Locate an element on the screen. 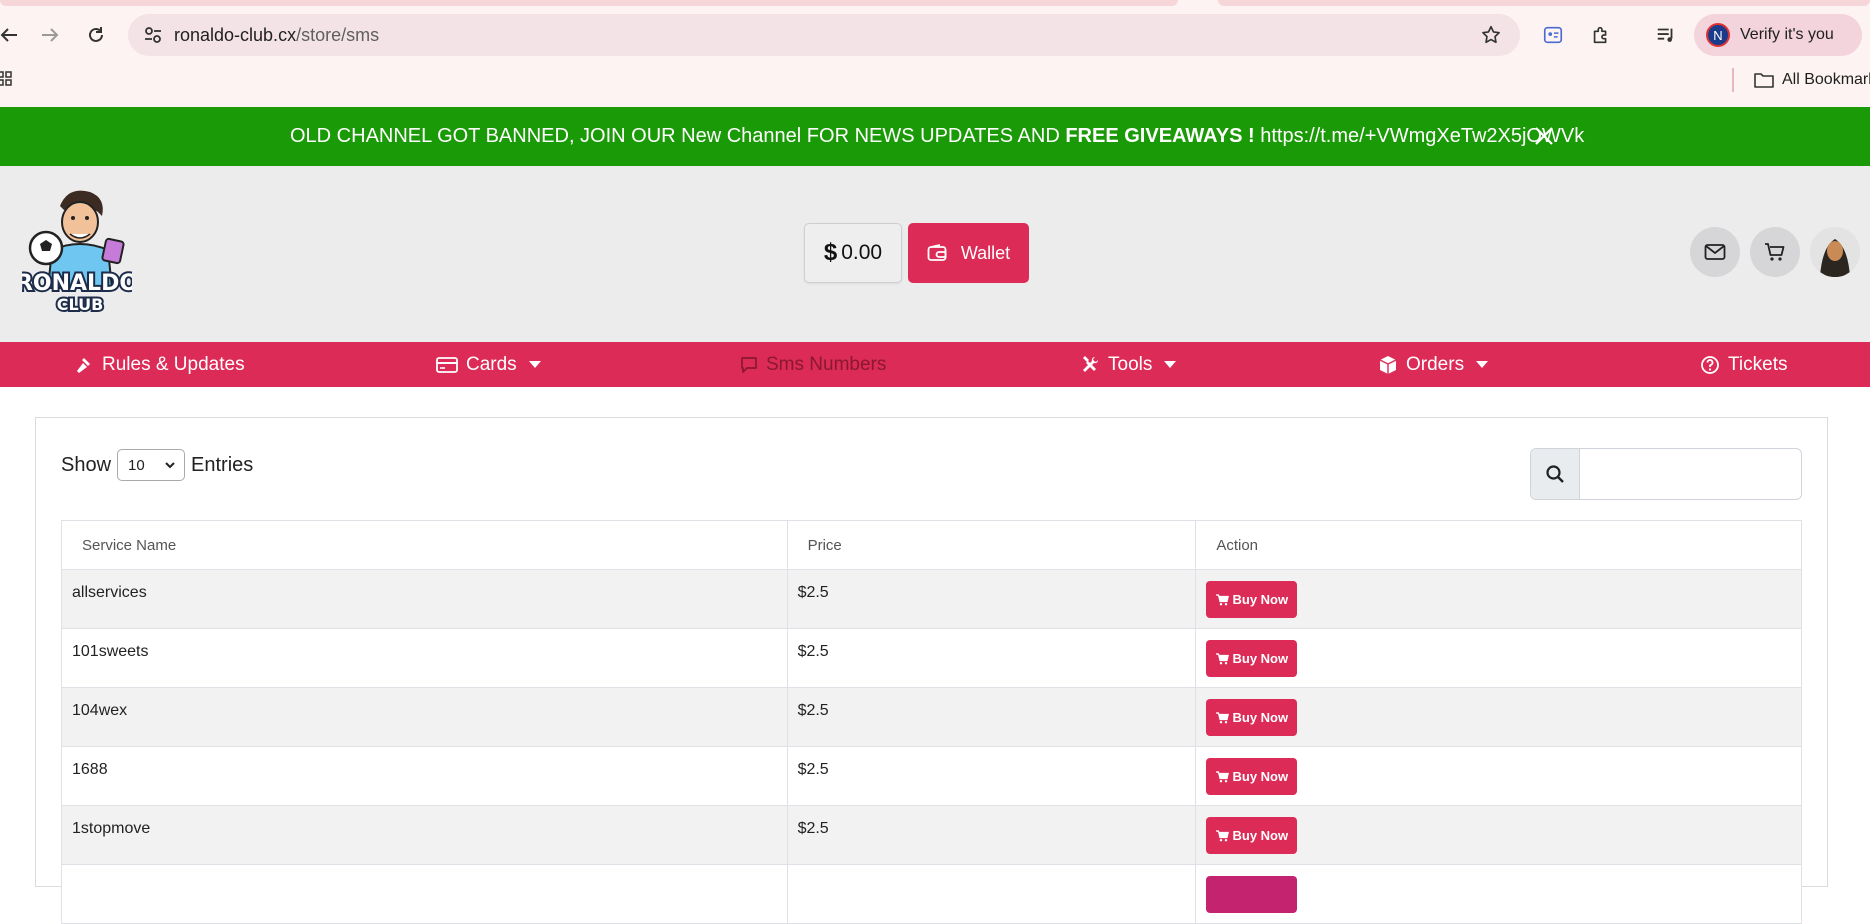 The image size is (1870, 924). announcement-bold: FREE GIVEAWAYS ! is located at coordinates (1160, 136).